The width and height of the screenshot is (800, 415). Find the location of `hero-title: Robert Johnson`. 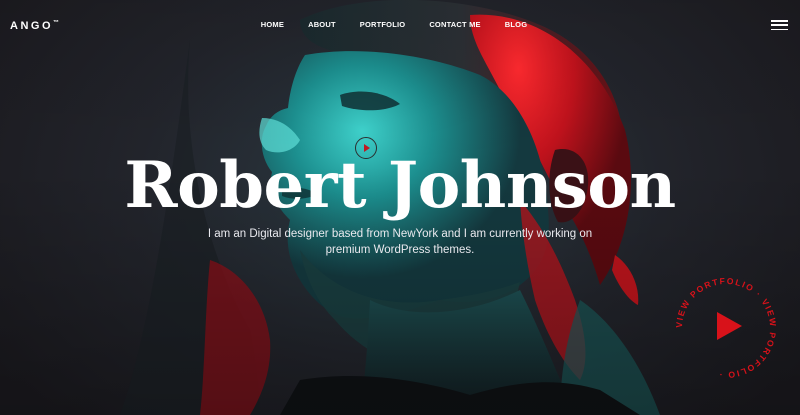

hero-title: Robert Johnson is located at coordinates (400, 185).